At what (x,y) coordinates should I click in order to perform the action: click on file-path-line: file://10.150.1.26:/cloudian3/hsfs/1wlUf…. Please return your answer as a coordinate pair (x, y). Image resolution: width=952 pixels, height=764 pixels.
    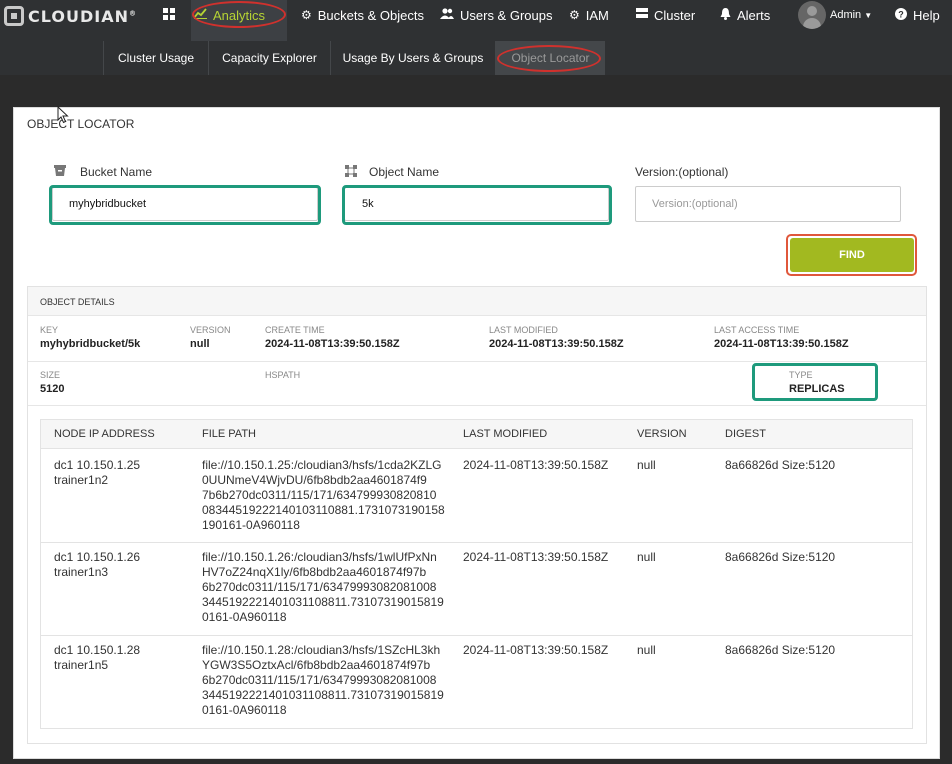
    Looking at the image, I should click on (319, 557).